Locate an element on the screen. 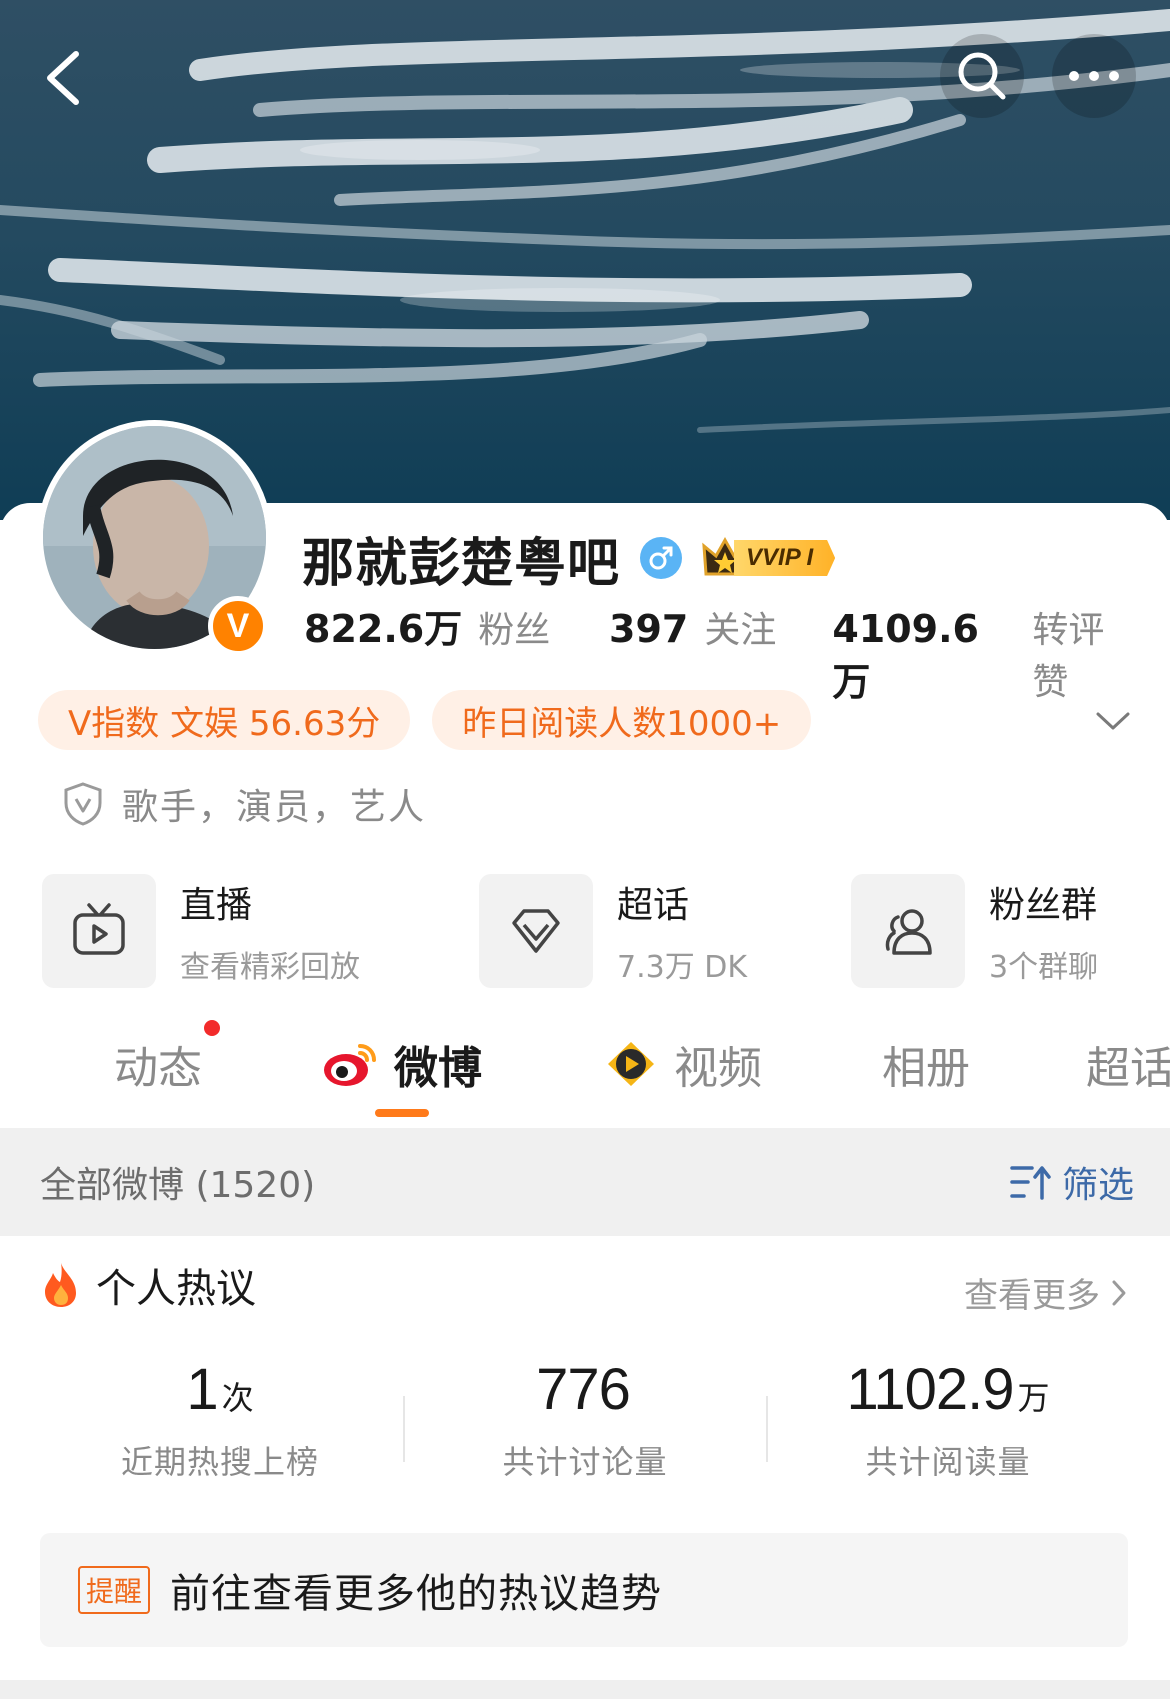 The image size is (1170, 1699). reminder-banner: 提醒 前往查看更多他的热议趋势 is located at coordinates (584, 1590).